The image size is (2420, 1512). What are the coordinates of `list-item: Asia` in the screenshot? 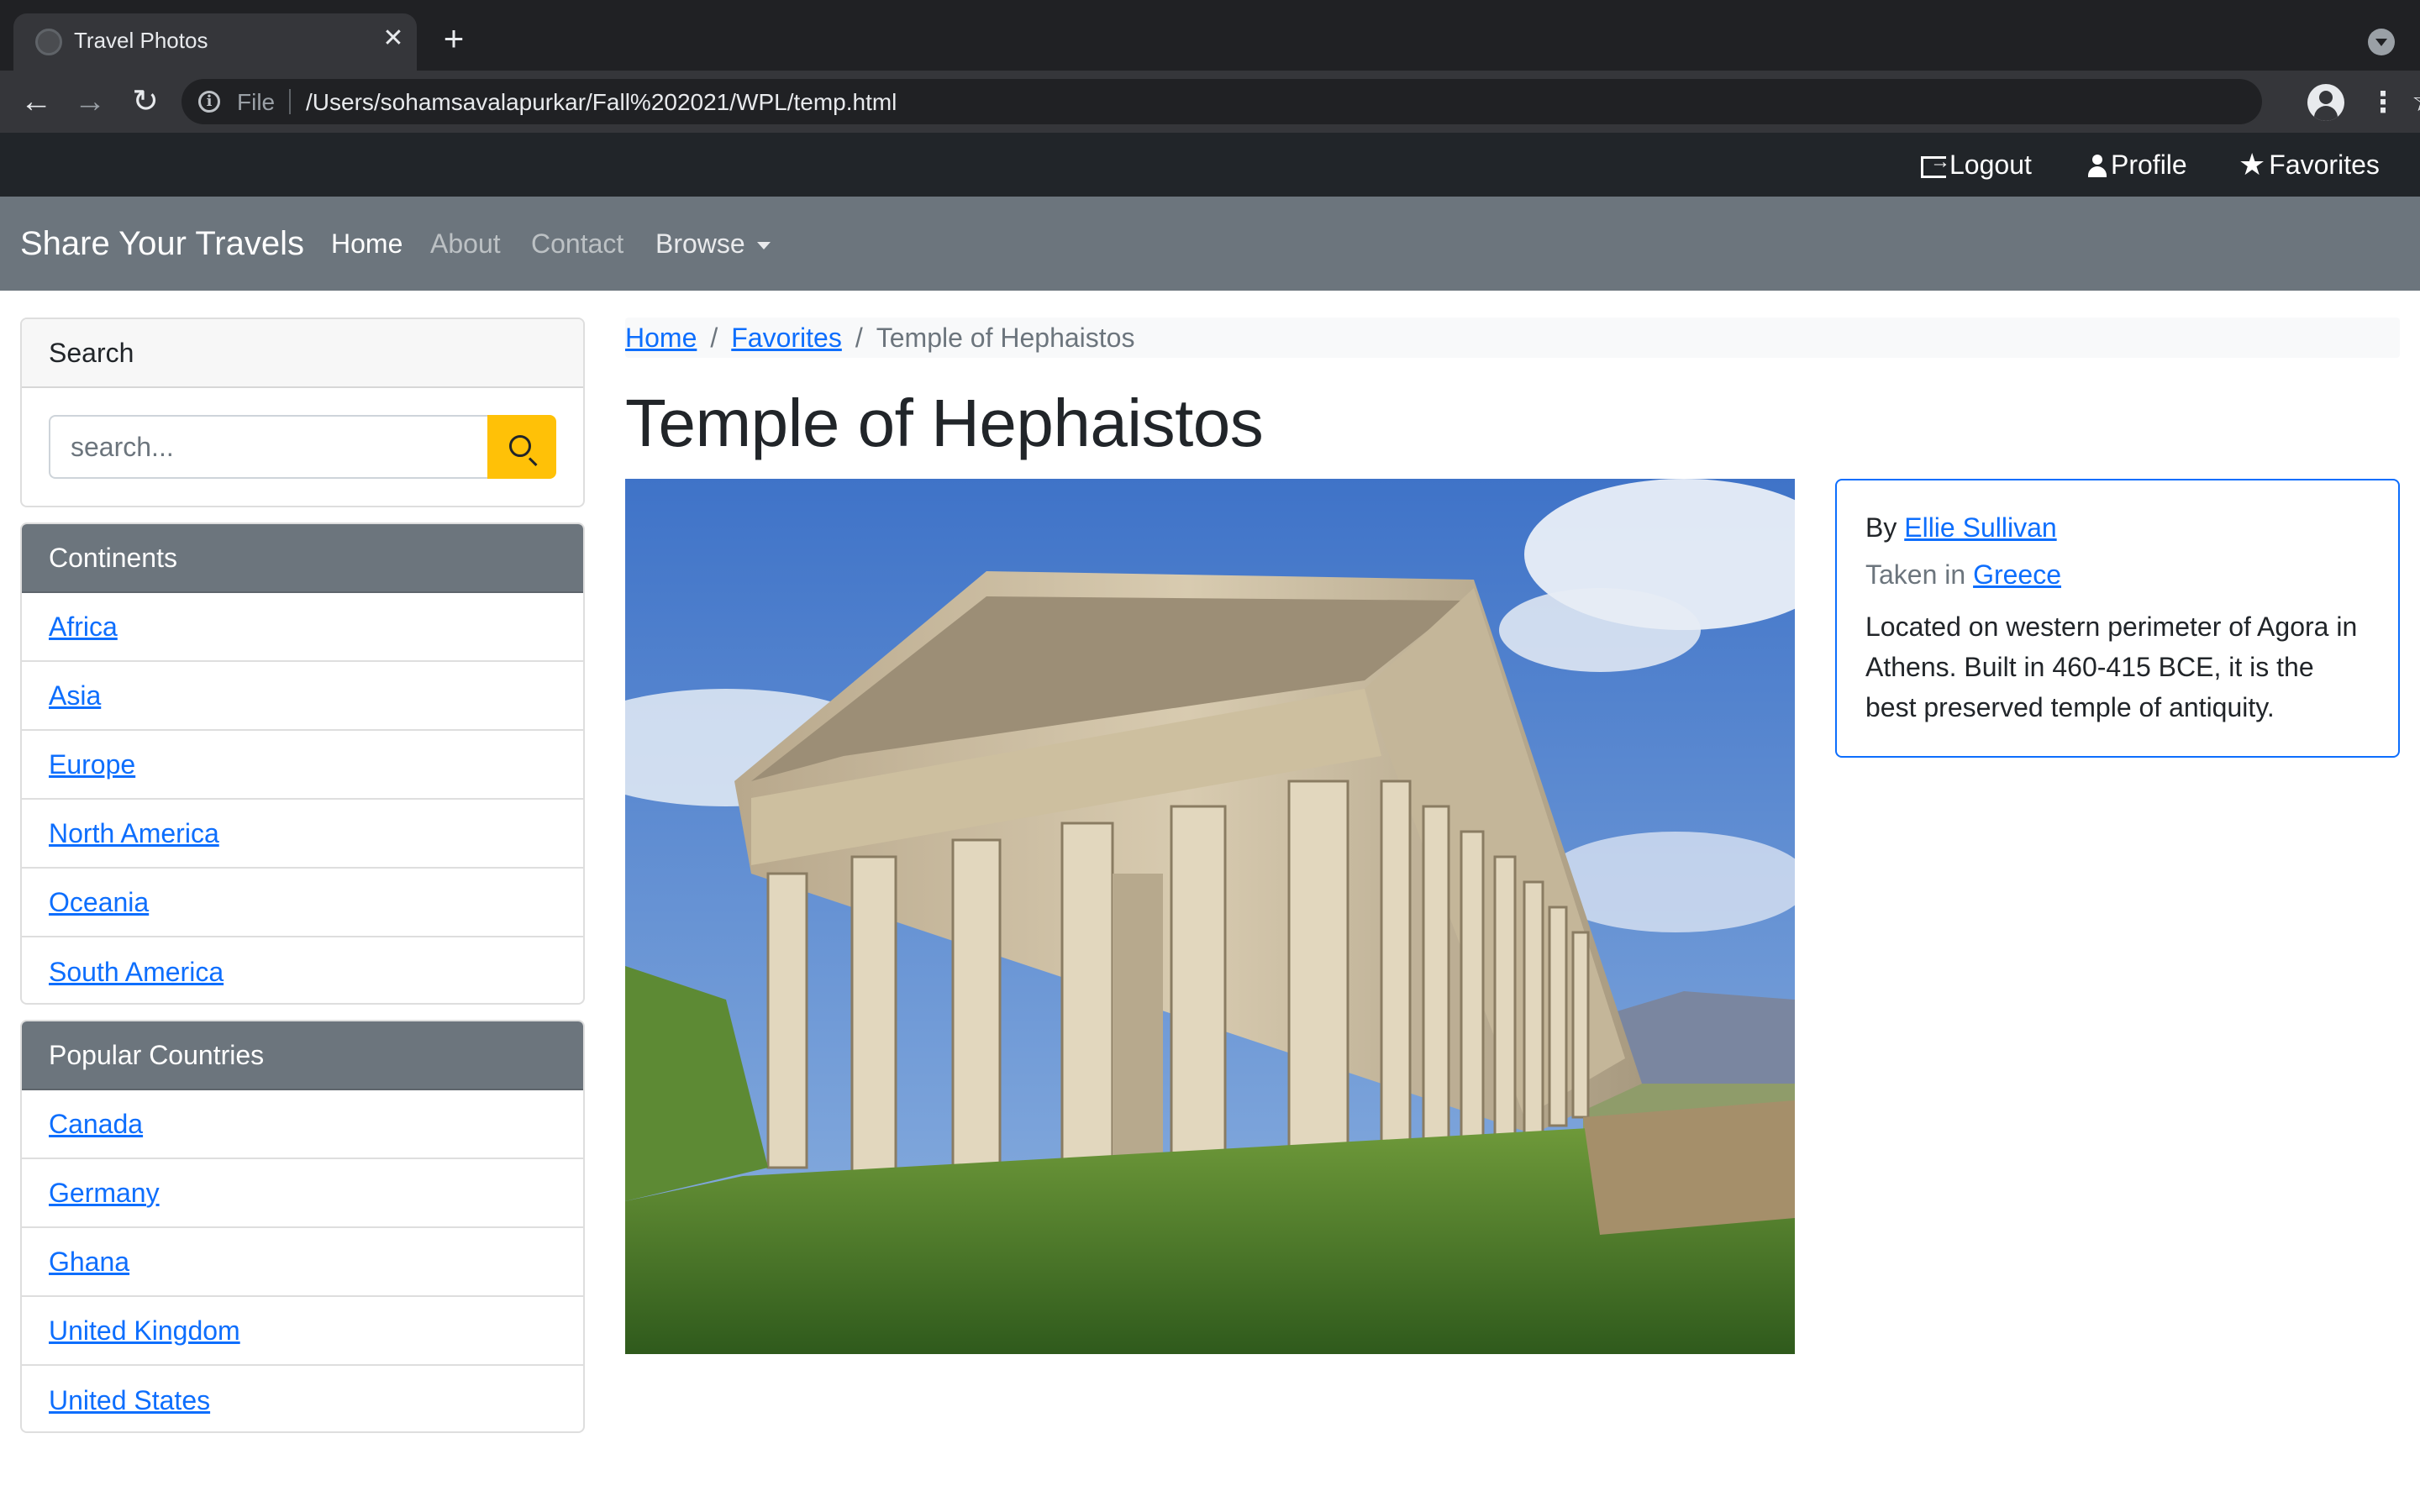 It's located at (302, 696).